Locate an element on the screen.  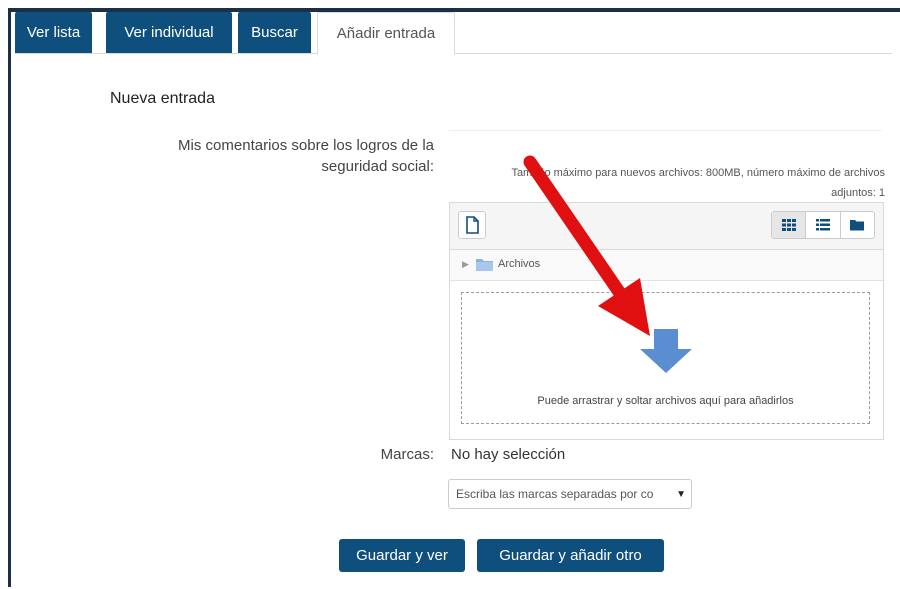
marks-input: Escriba las marcas separadas por co ▼ is located at coordinates (570, 494).